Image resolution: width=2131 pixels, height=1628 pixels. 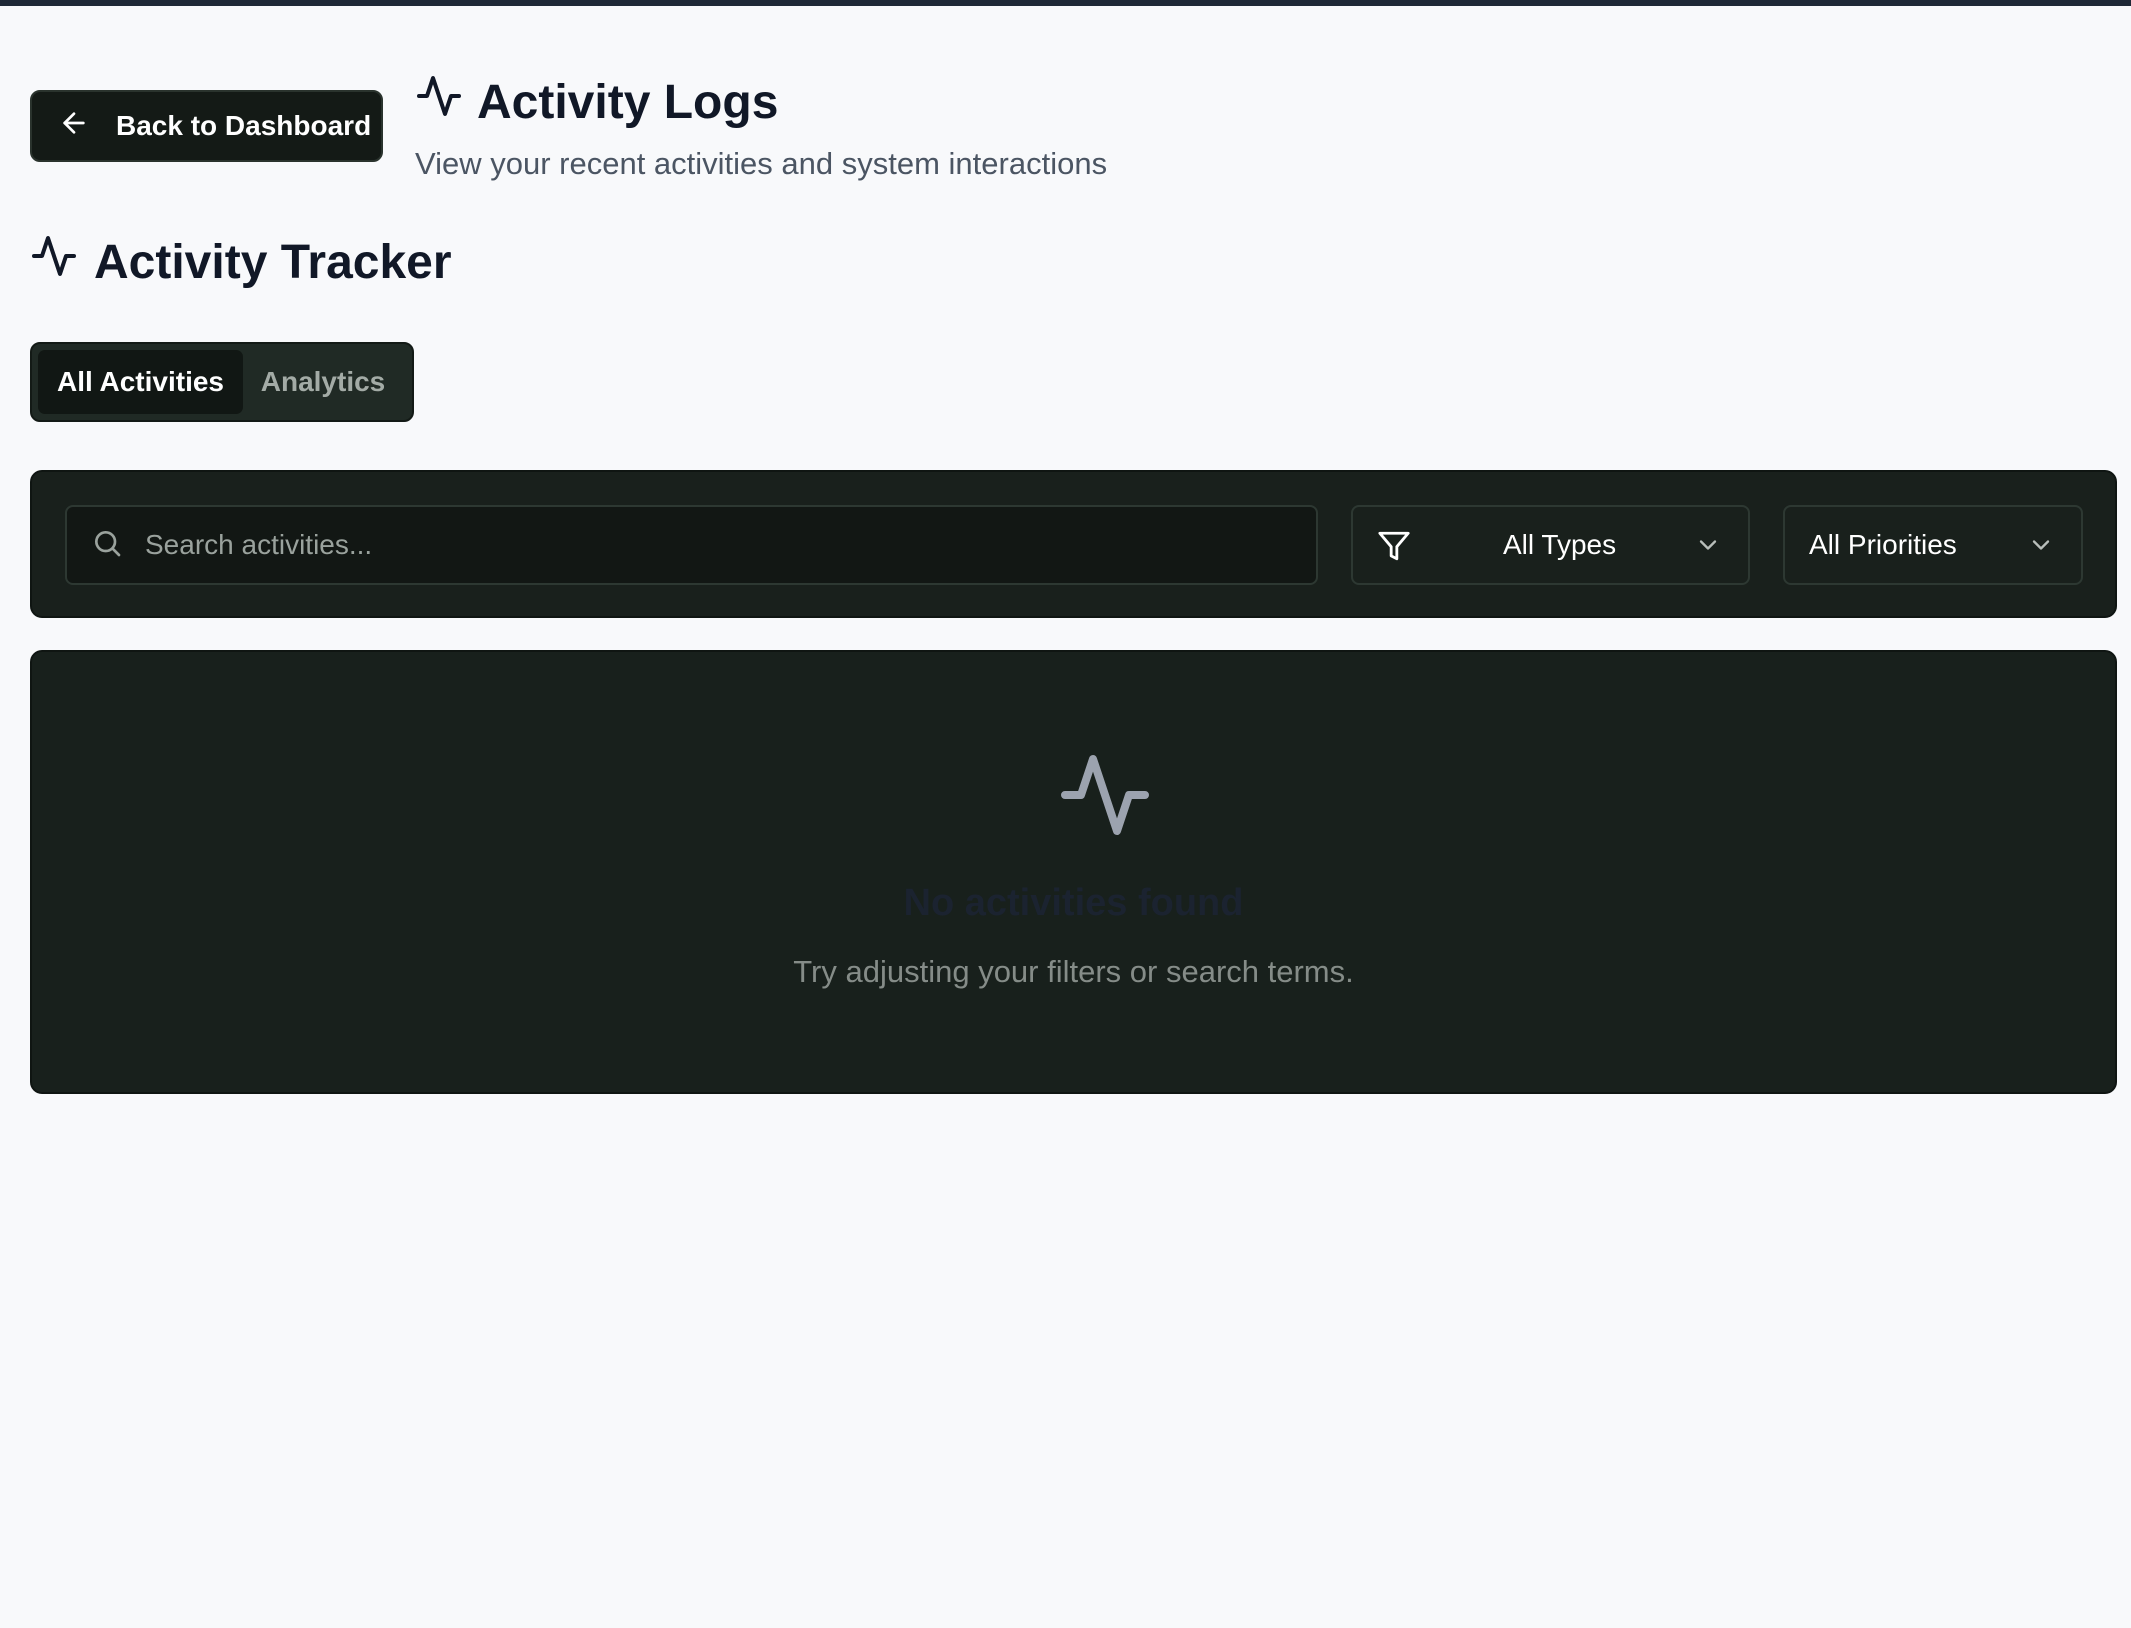 What do you see at coordinates (695, 545) in the screenshot?
I see `search-input` at bounding box center [695, 545].